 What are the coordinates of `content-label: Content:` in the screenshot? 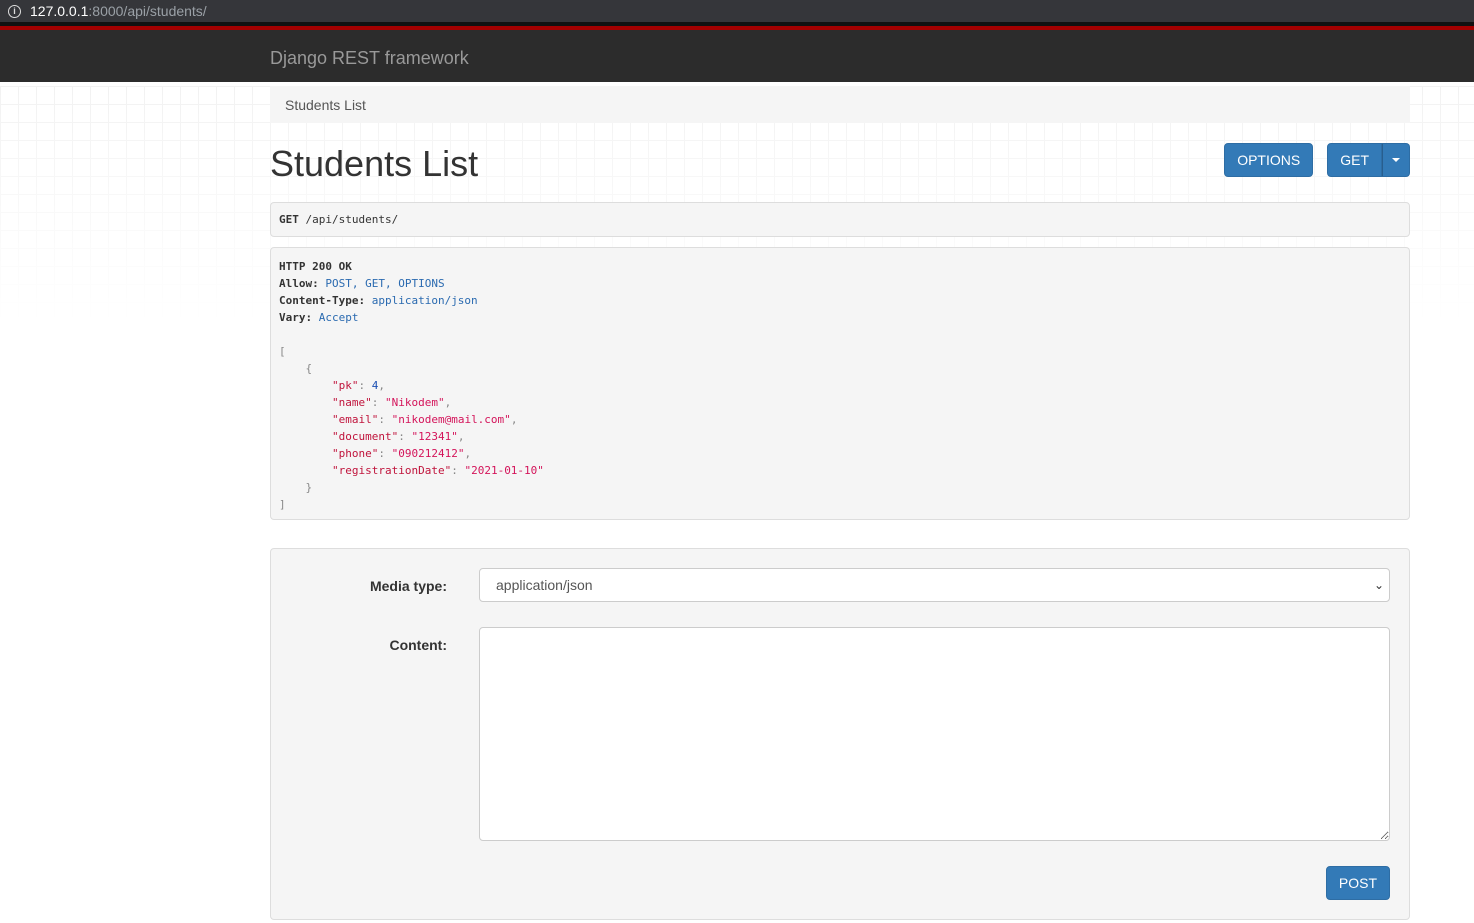 It's located at (418, 645).